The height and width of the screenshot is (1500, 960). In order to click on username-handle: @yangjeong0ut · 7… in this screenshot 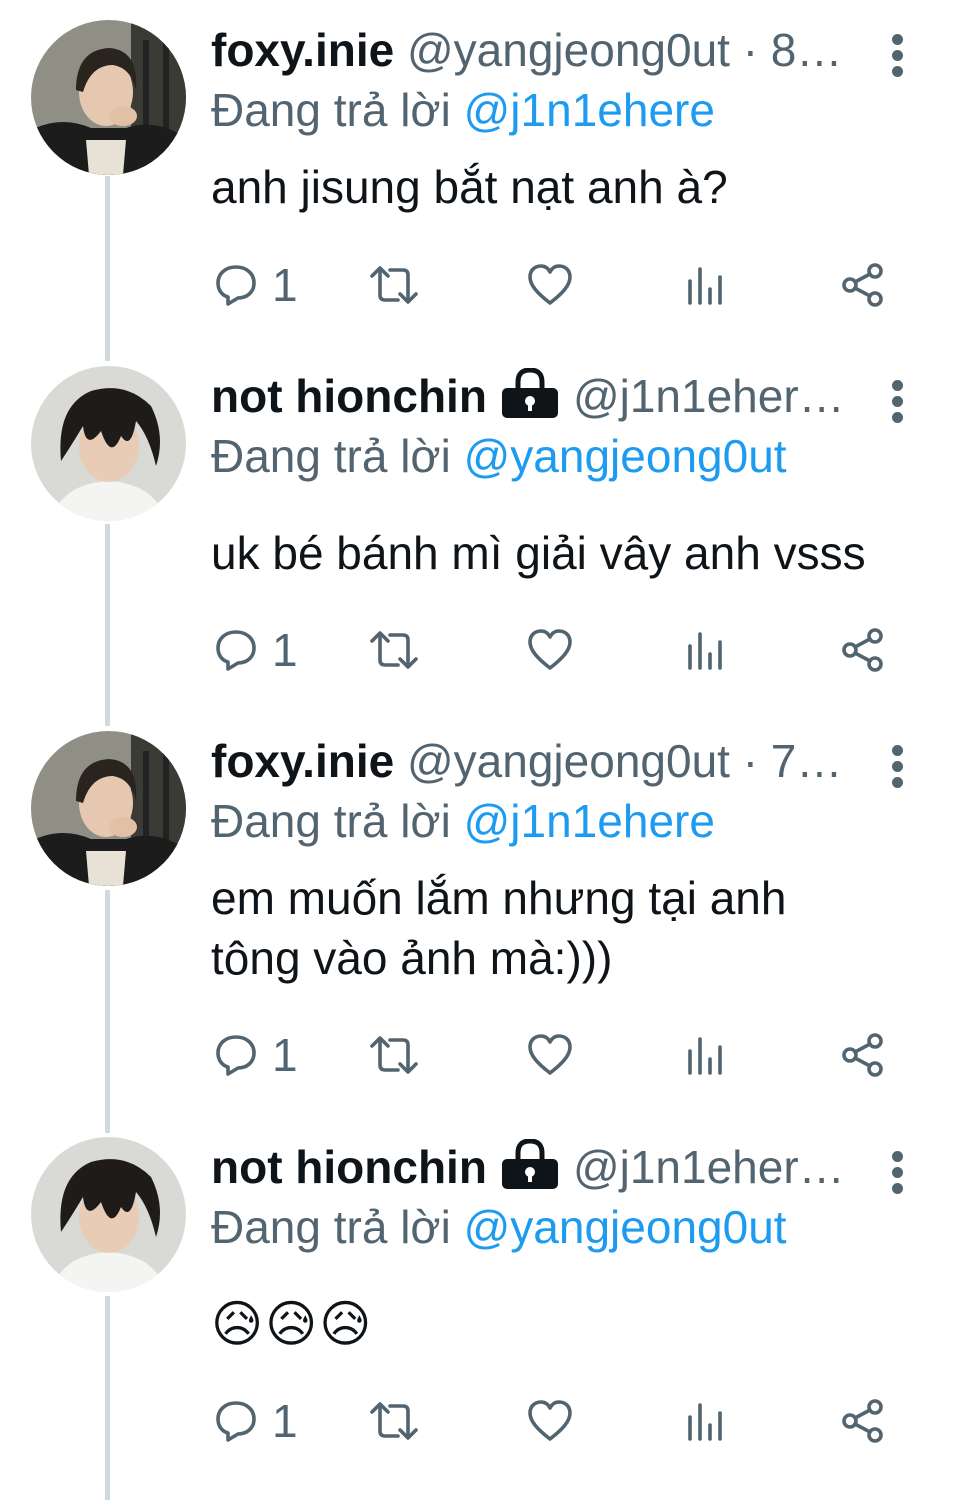, I will do `click(624, 761)`.